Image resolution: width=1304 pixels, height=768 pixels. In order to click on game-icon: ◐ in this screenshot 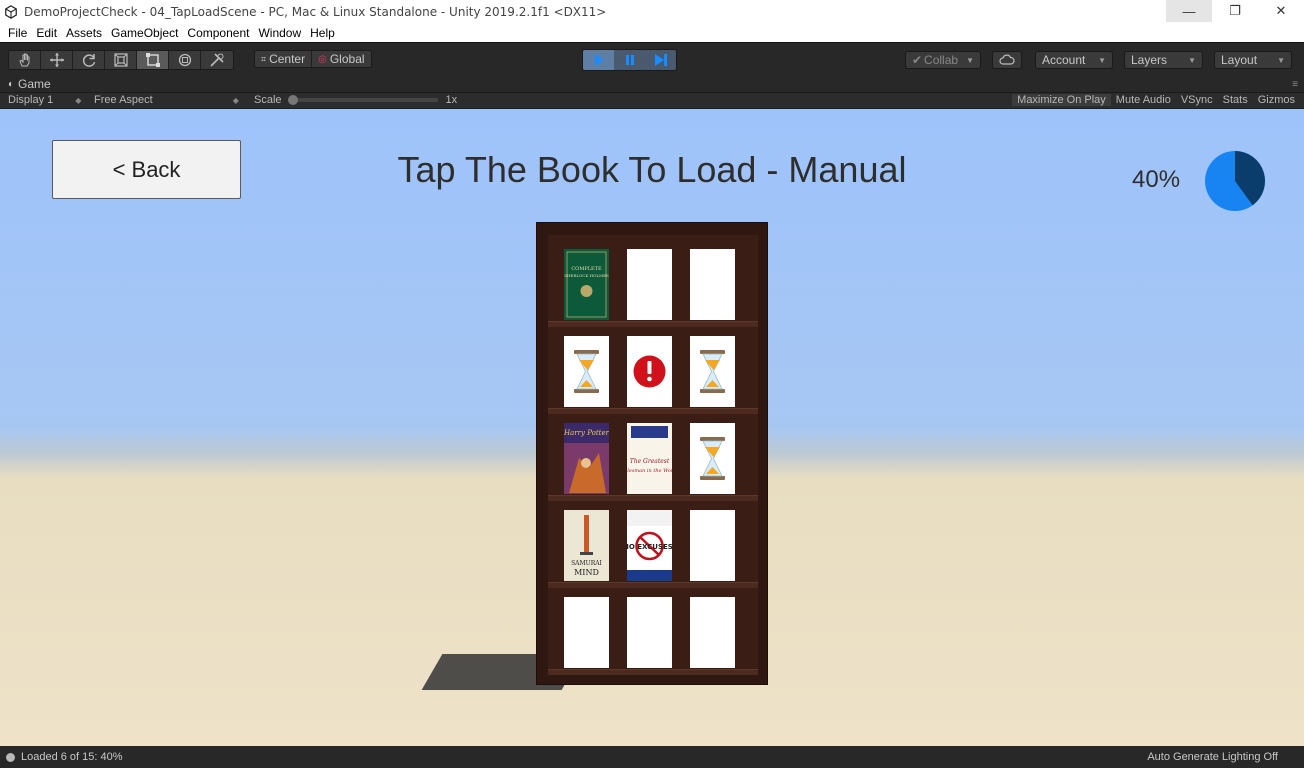, I will do `click(11, 84)`.